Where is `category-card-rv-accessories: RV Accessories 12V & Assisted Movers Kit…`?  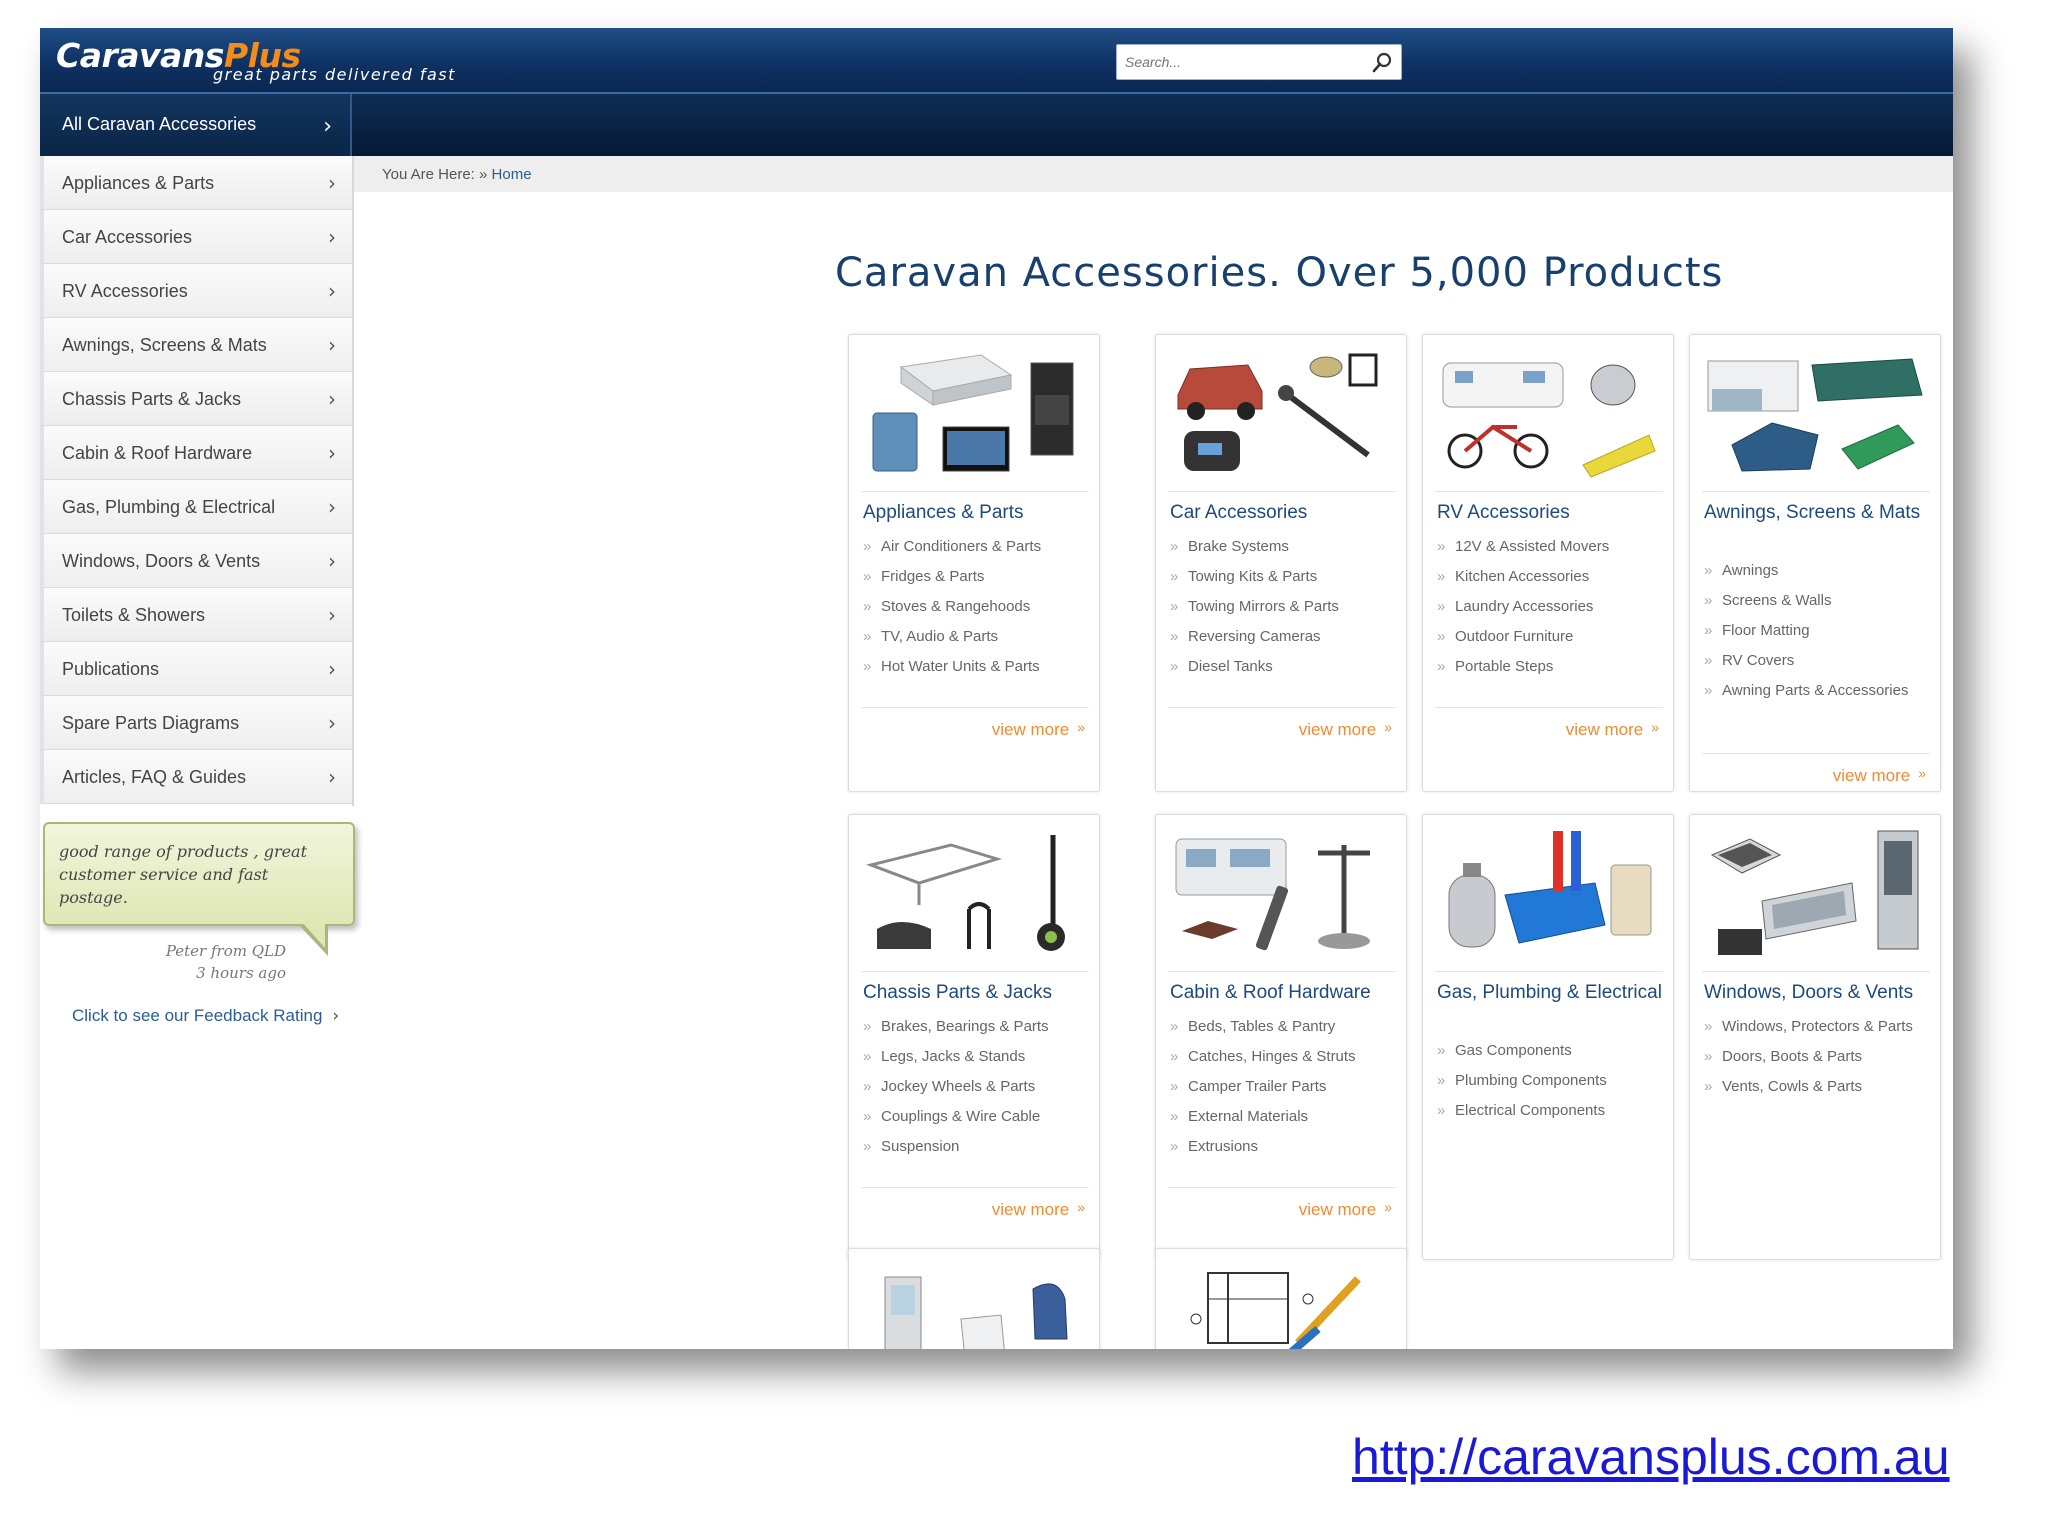 category-card-rv-accessories: RV Accessories 12V & Assisted Movers Kit… is located at coordinates (1548, 563).